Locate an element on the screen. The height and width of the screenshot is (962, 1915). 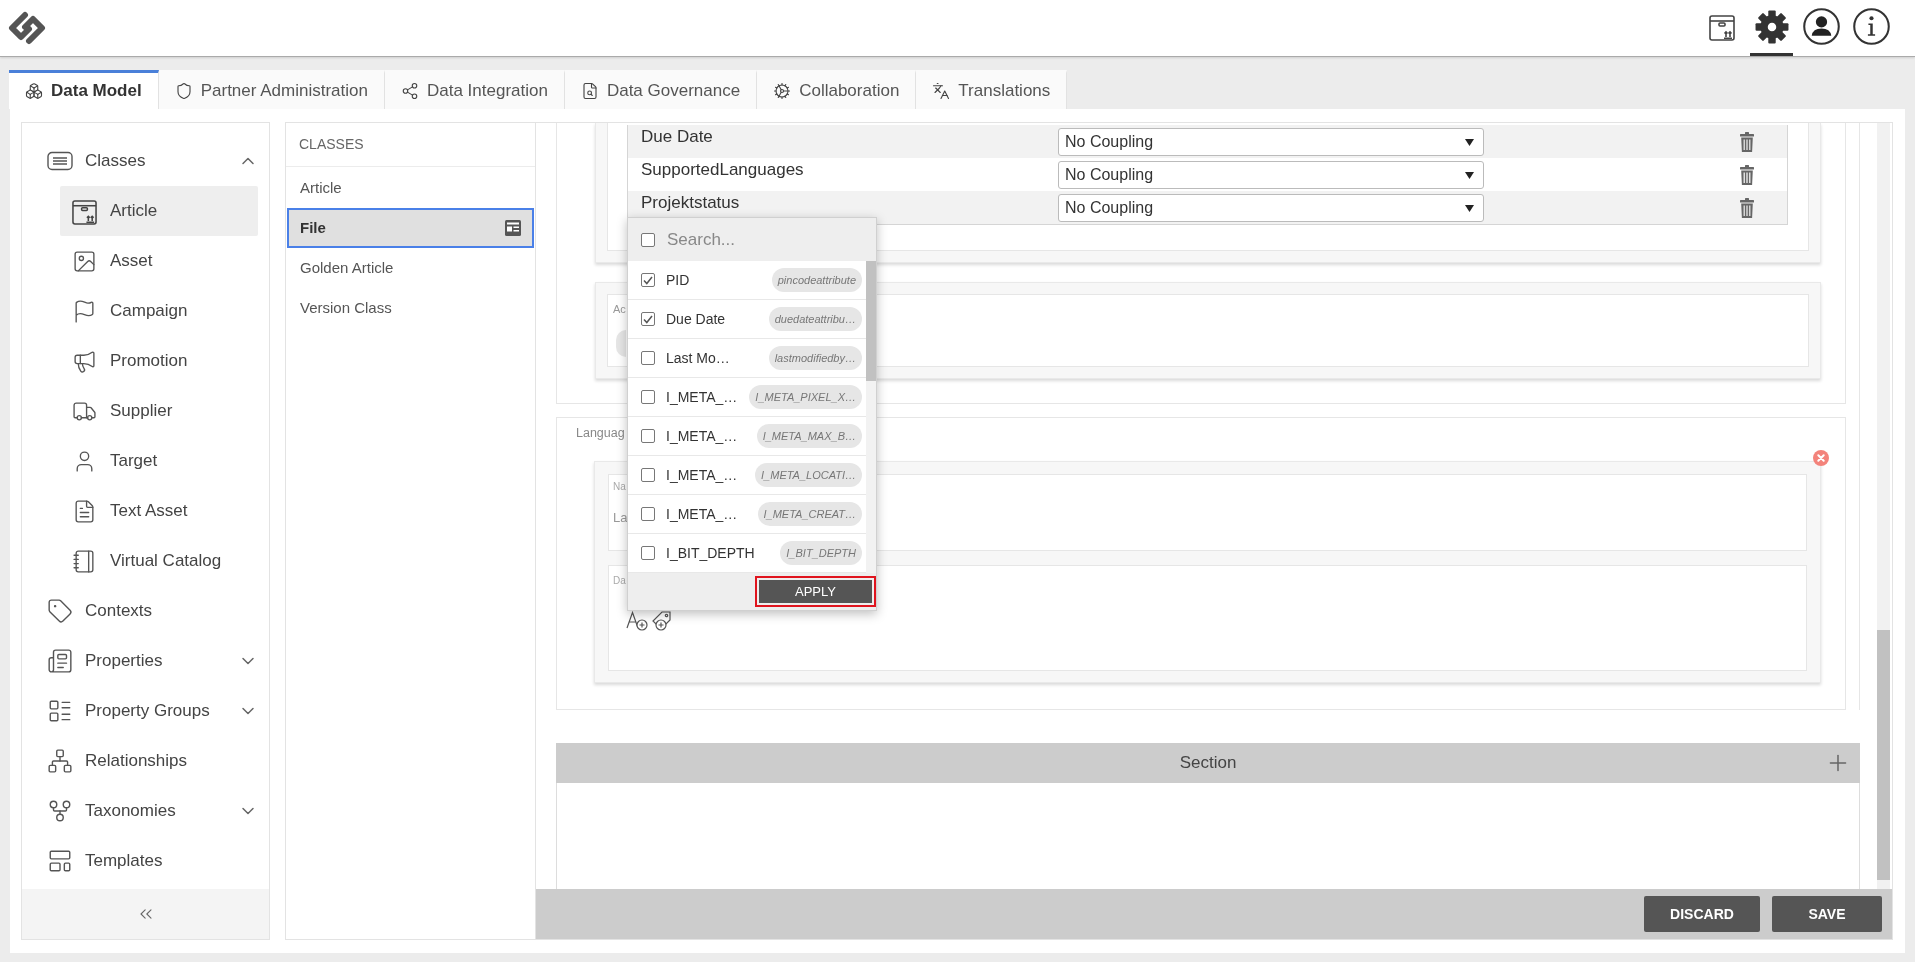
sidebar-item: Target is located at coordinates (159, 461).